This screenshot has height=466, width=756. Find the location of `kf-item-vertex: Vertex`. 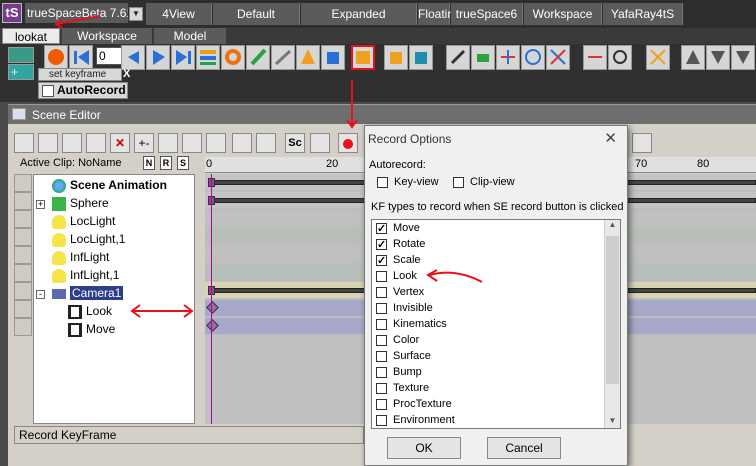

kf-item-vertex: Vertex is located at coordinates (496, 292).